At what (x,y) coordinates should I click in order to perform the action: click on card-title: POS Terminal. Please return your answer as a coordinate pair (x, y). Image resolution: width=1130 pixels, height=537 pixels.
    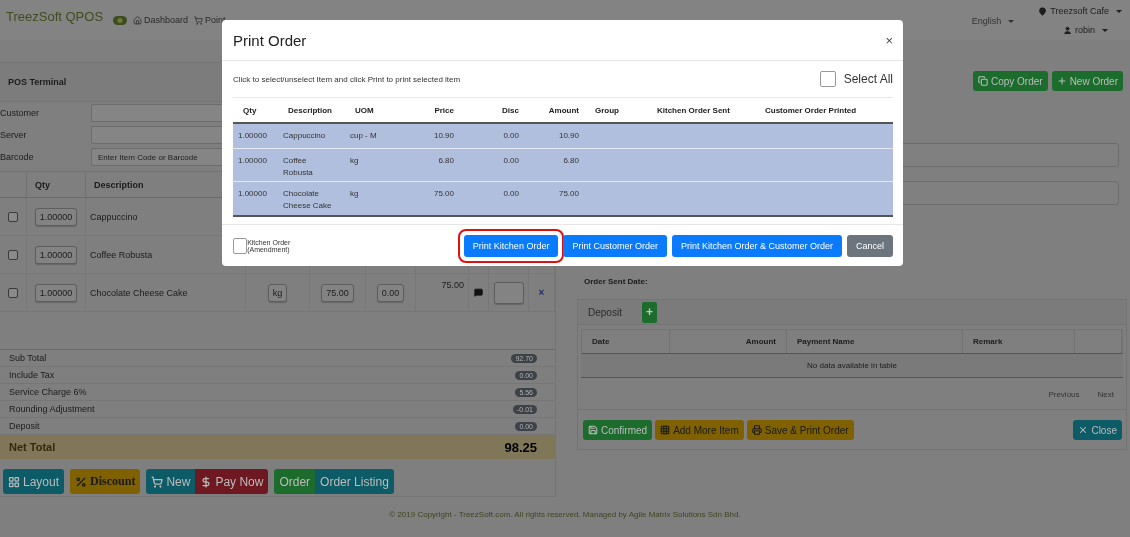
    Looking at the image, I should click on (37, 82).